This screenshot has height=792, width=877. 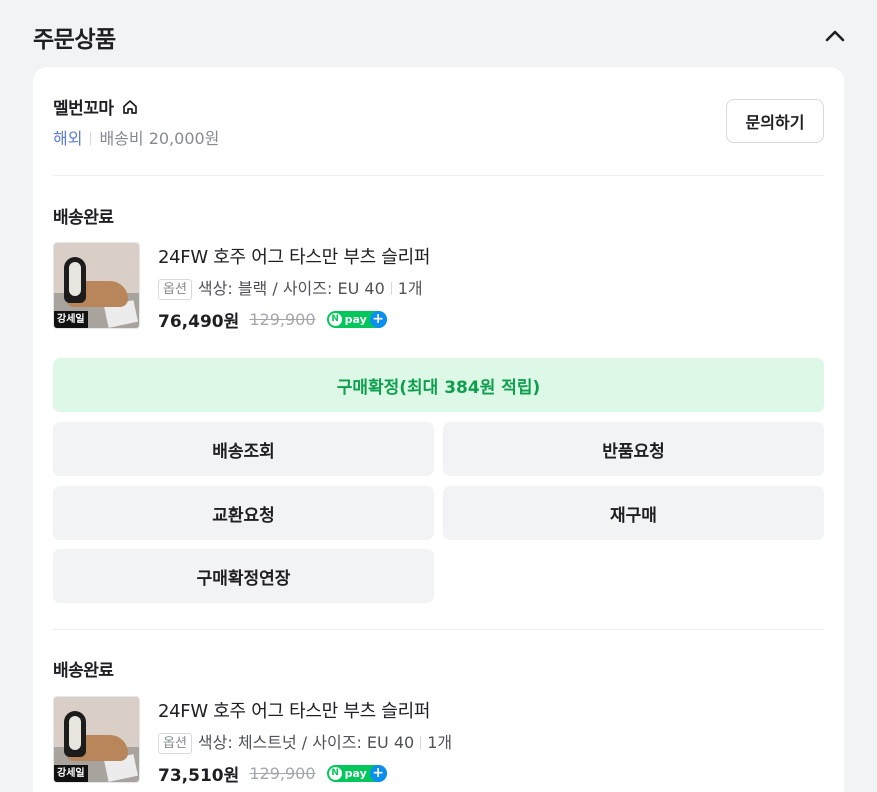 I want to click on region-label: 해외, so click(x=68, y=138).